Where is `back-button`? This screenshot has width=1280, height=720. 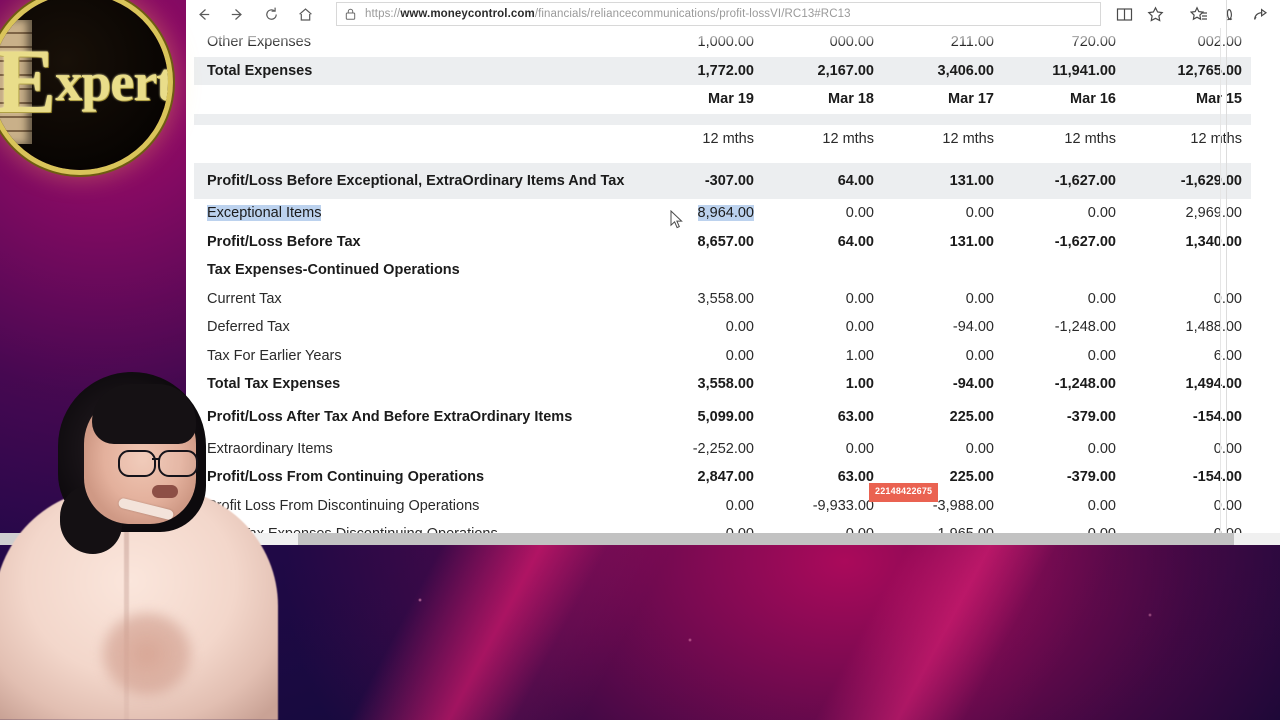
back-button is located at coordinates (203, 14).